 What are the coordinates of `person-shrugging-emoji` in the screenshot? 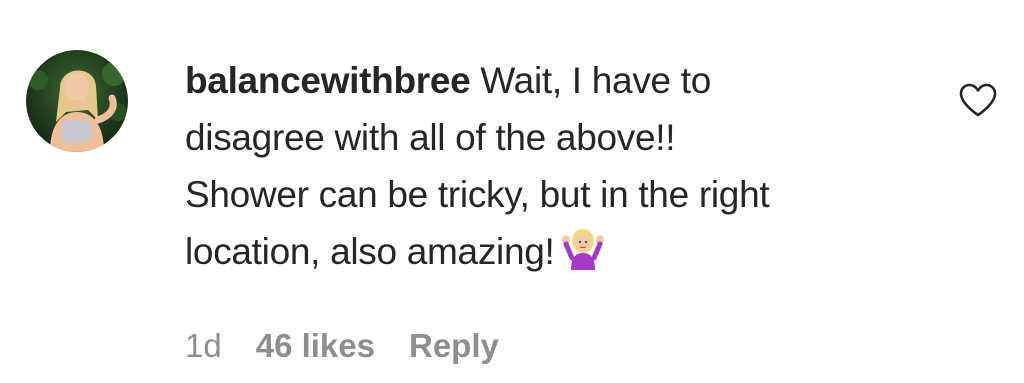 It's located at (583, 248).